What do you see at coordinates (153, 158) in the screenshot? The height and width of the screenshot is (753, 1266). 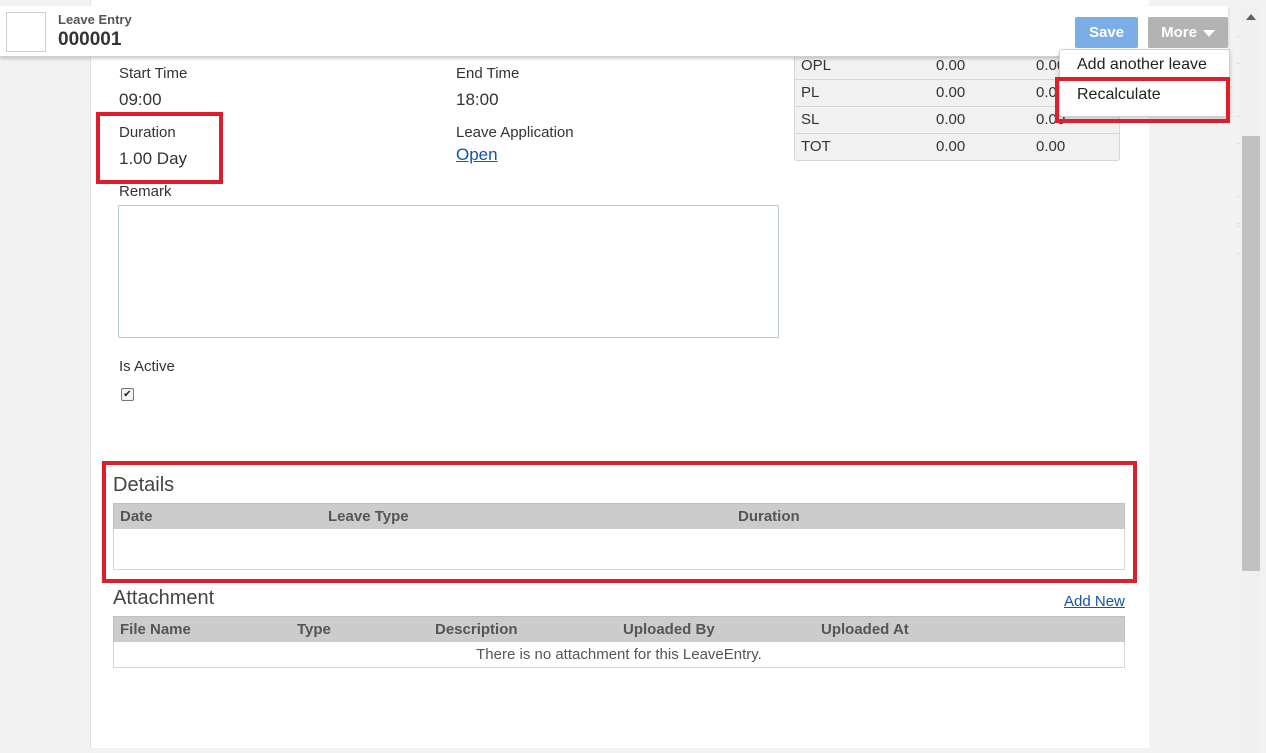 I see `duration-value: 1.00 Day` at bounding box center [153, 158].